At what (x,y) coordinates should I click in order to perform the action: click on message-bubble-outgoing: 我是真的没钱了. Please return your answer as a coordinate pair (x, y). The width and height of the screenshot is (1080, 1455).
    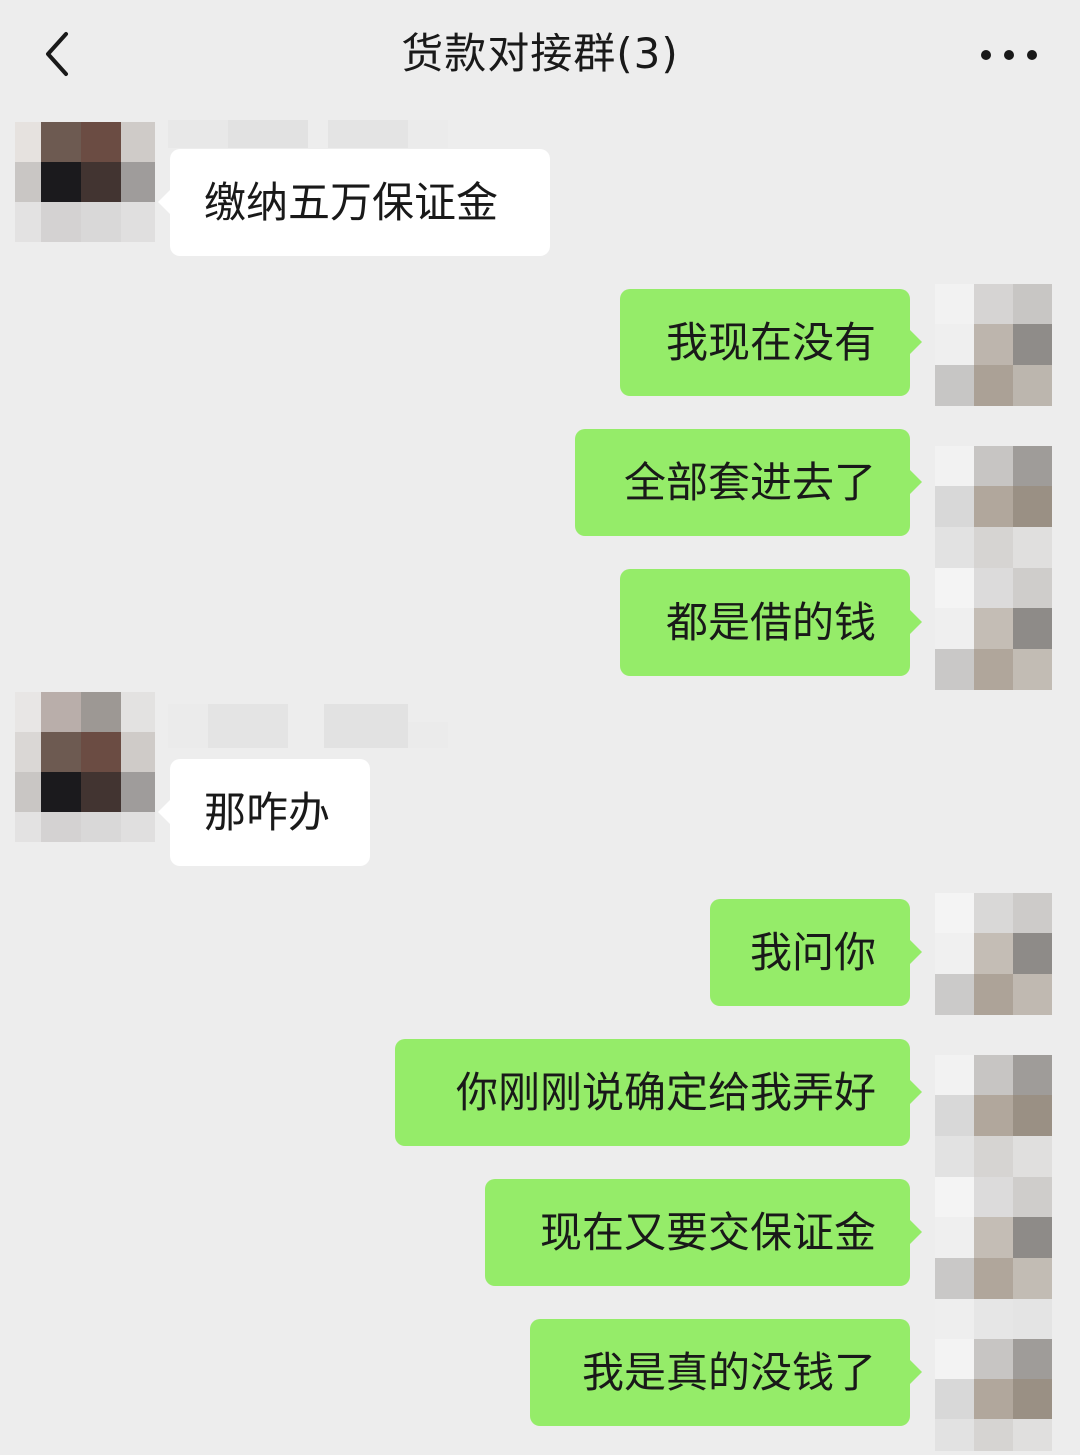
    Looking at the image, I should click on (726, 1372).